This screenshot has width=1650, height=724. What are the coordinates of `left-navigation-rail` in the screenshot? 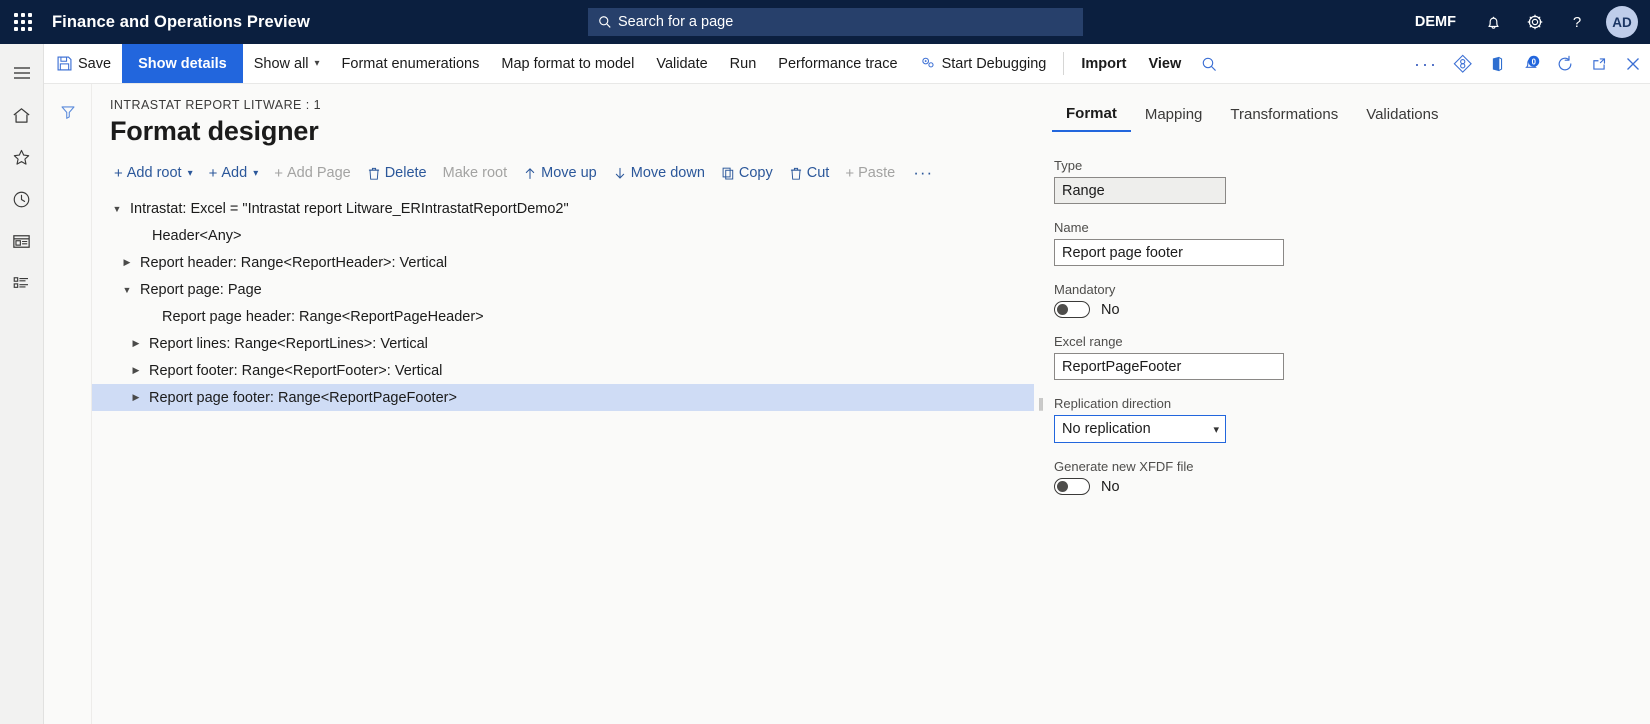 It's located at (22, 384).